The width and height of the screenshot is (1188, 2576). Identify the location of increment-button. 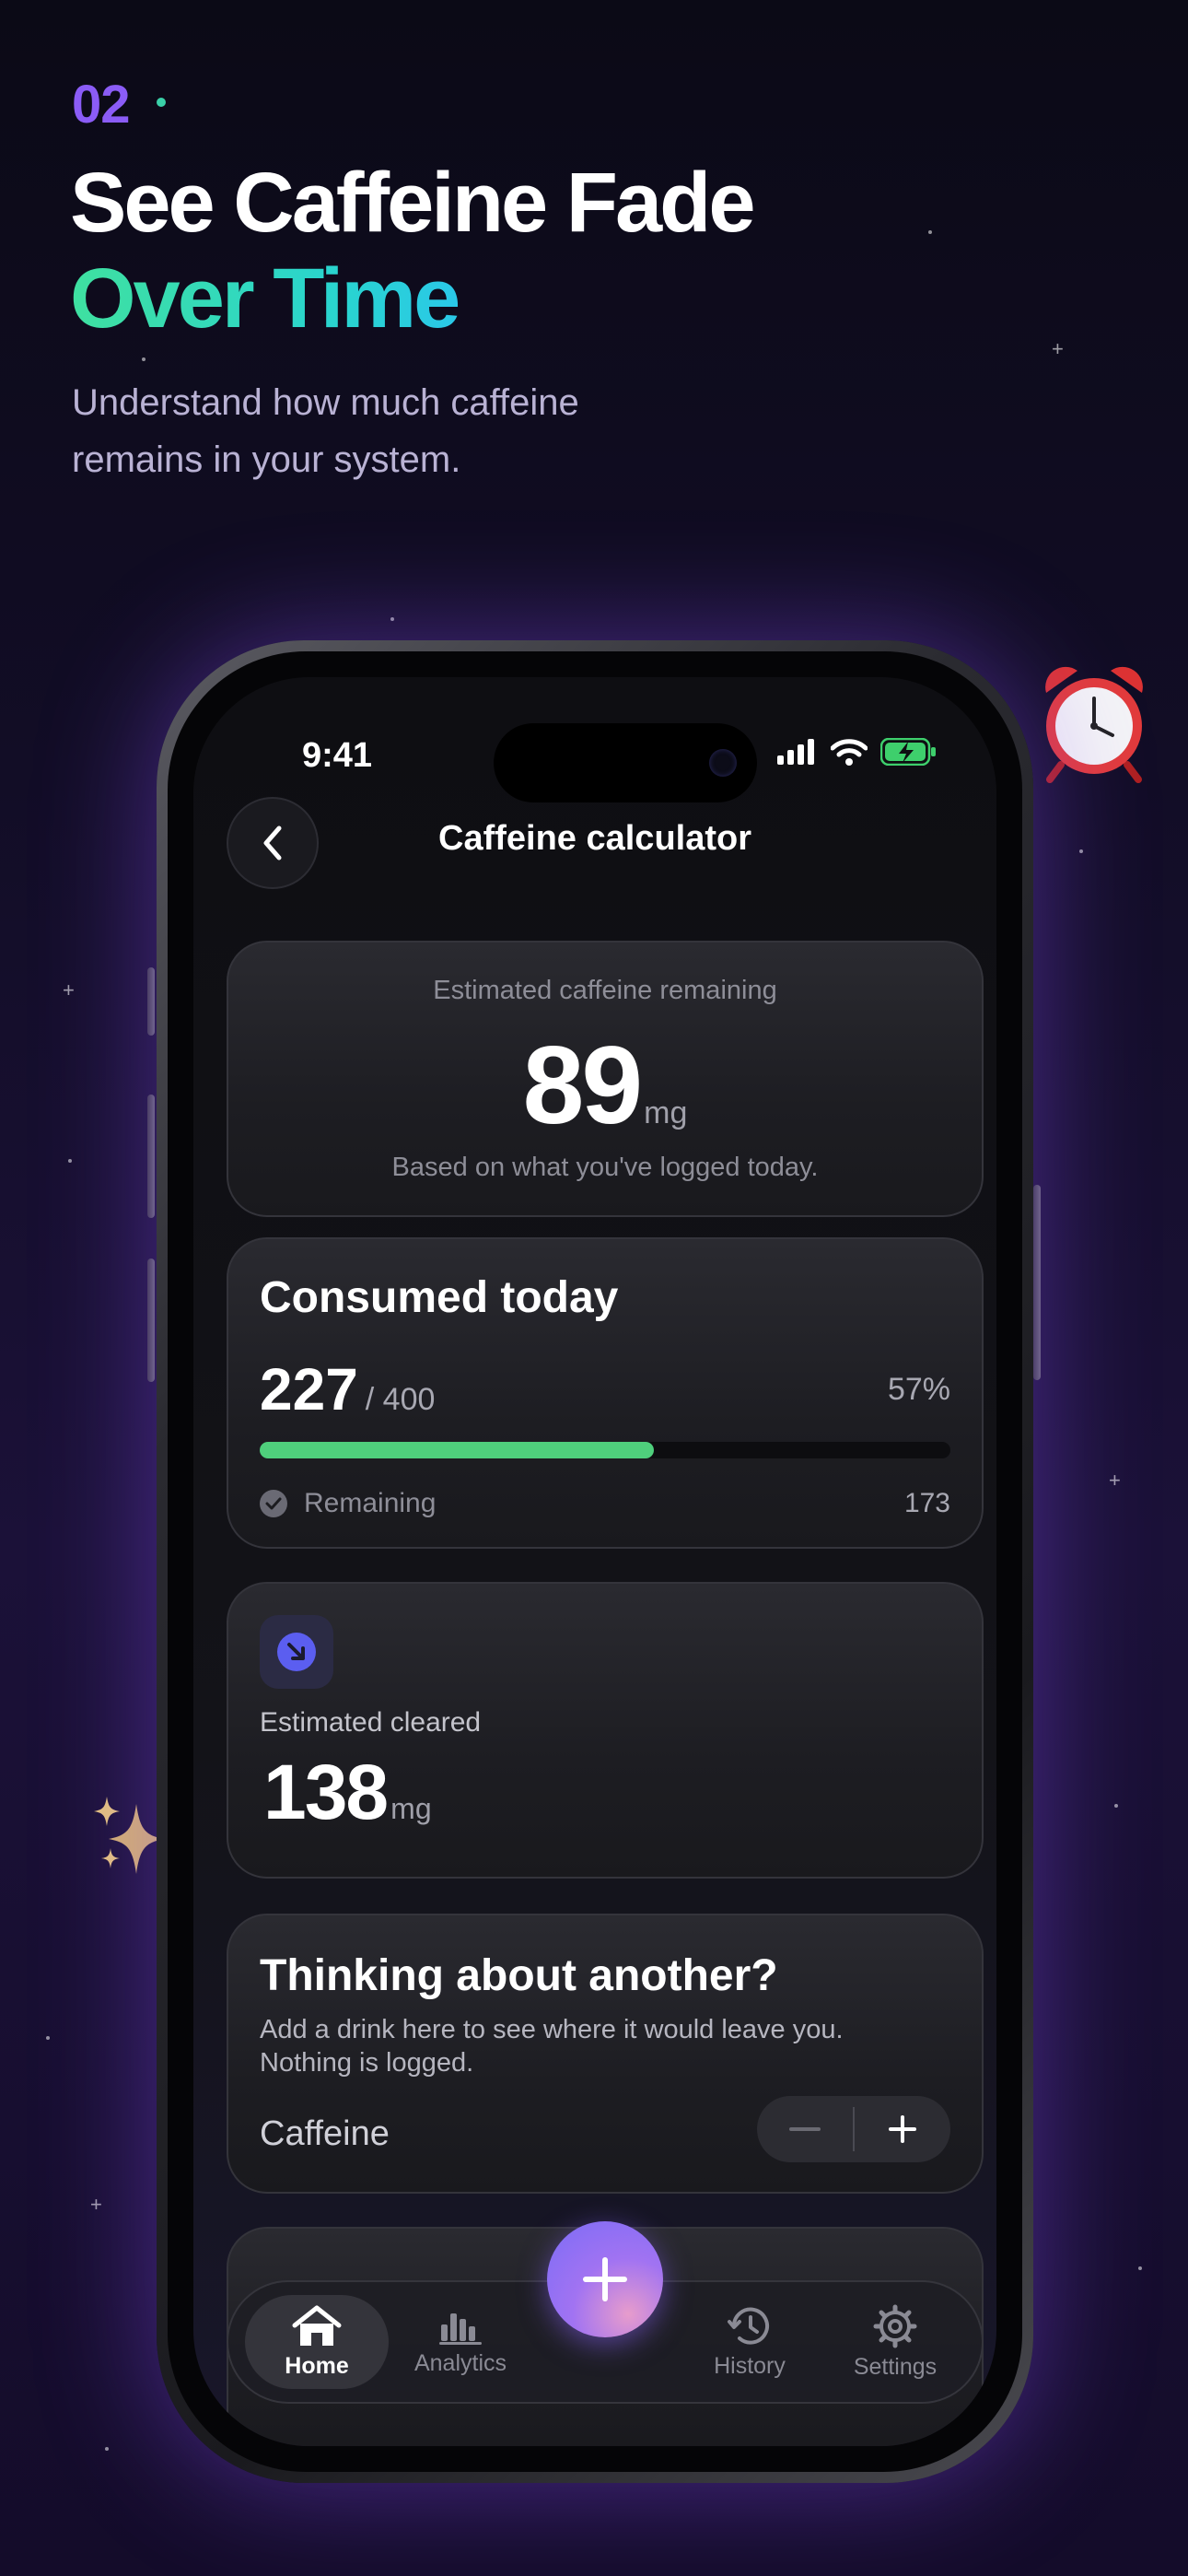
(903, 2129).